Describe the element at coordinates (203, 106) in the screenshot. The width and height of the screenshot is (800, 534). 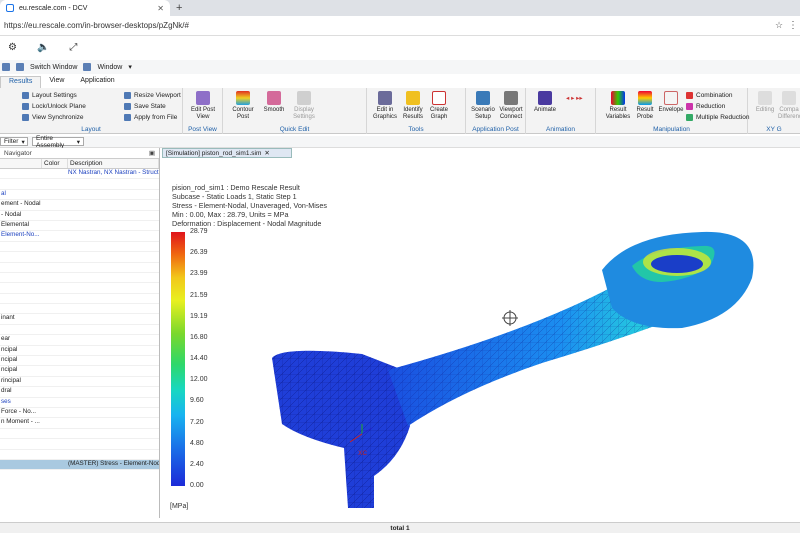
I see `edit-post-view-button: Edit Post View` at that location.